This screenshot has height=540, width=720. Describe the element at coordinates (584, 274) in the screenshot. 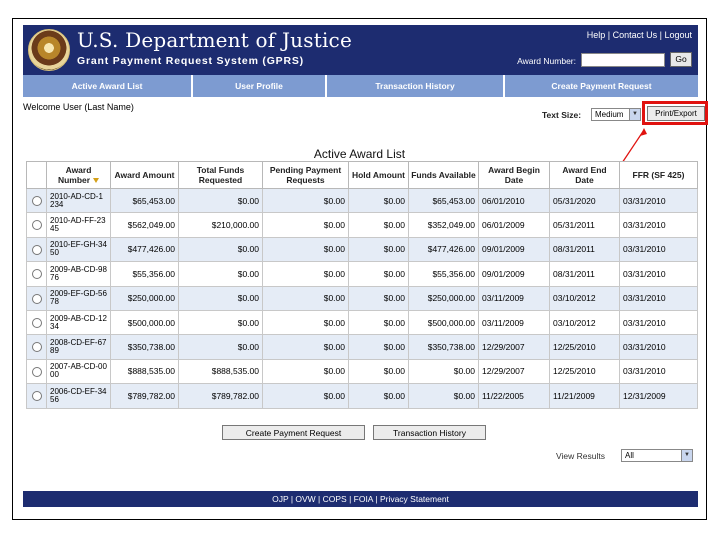

I see `table-cell: 08/31/2011` at that location.